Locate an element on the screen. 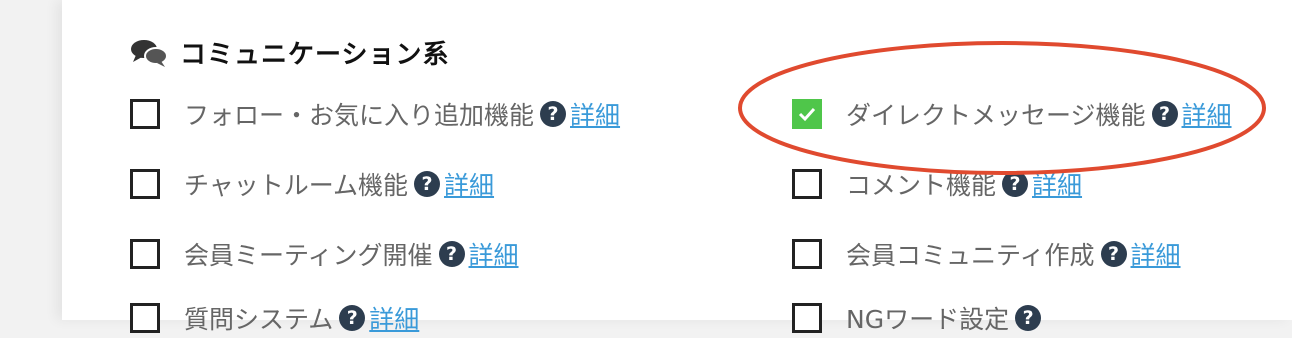 The width and height of the screenshot is (1292, 338). ngword-checkbox is located at coordinates (807, 318).